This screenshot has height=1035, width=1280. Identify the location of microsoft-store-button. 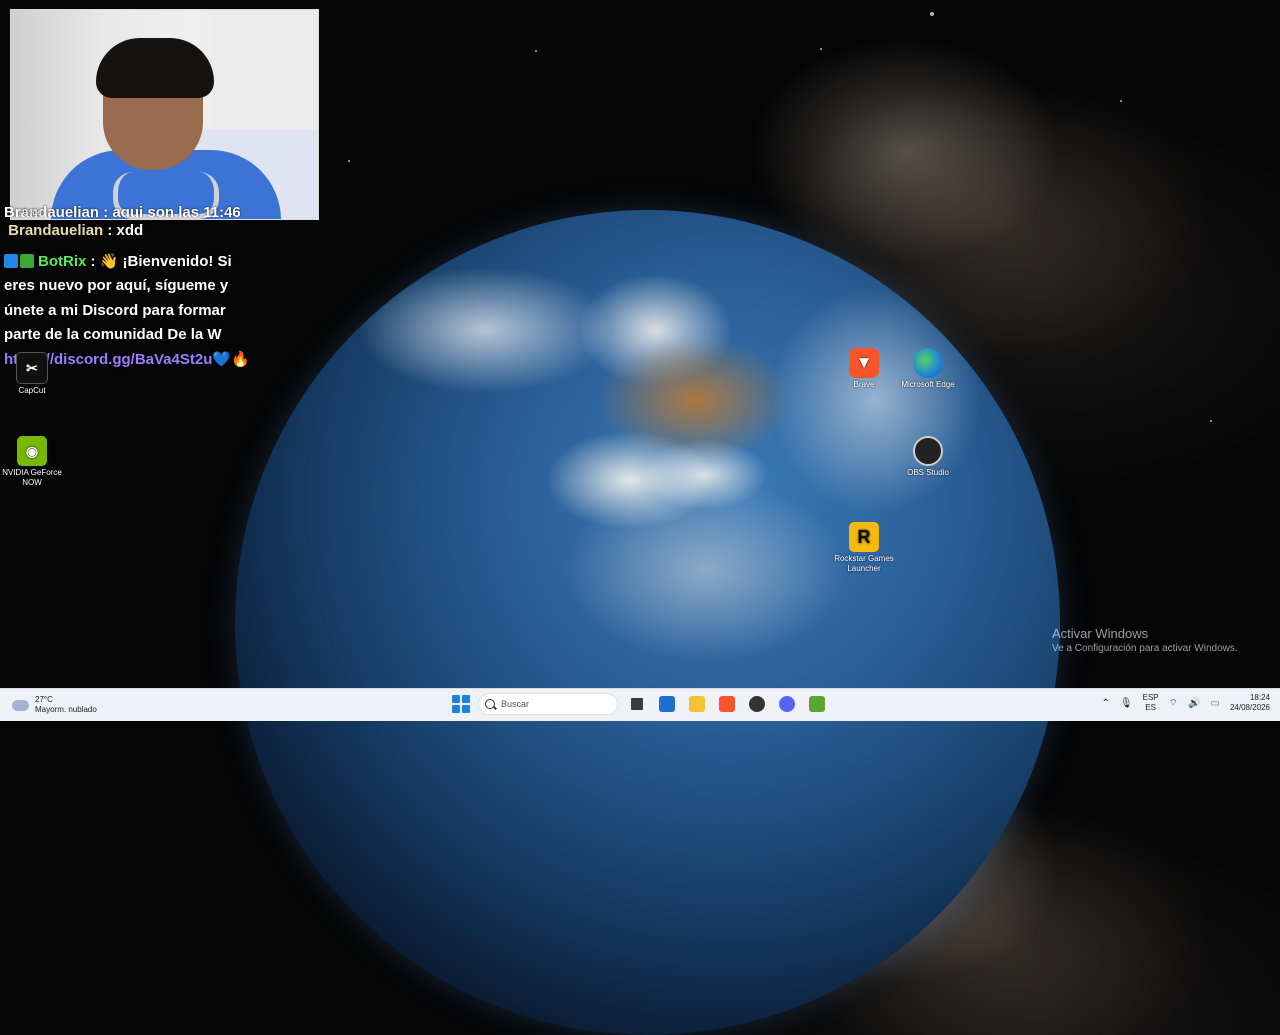
(667, 704).